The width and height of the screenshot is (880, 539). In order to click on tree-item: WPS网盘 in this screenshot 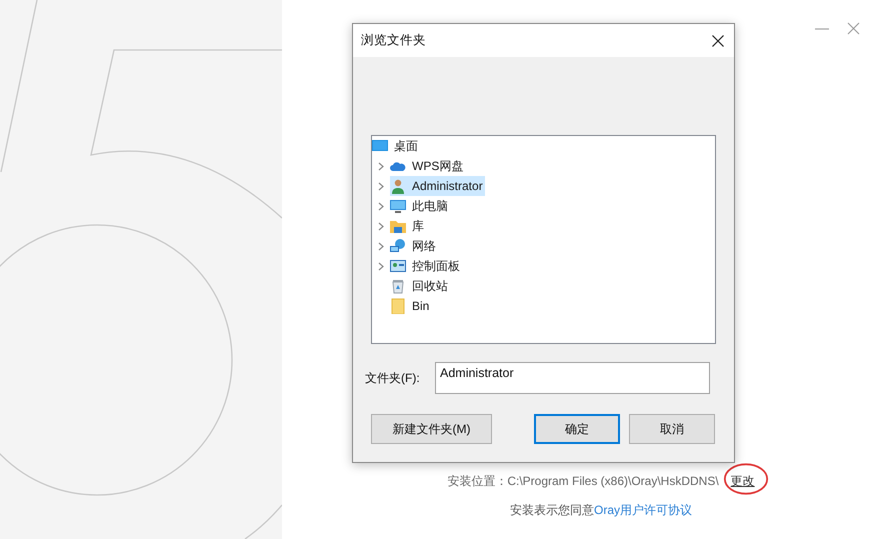, I will do `click(428, 166)`.